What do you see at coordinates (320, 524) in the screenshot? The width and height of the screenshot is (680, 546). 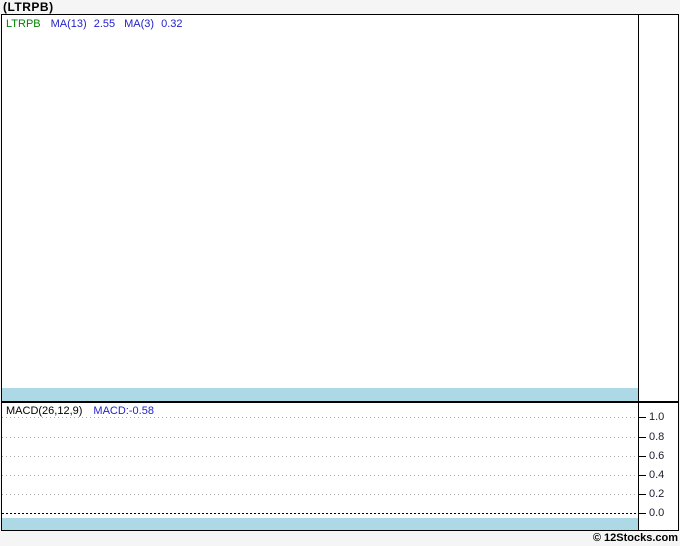 I see `macd-bottom-highlight-band` at bounding box center [320, 524].